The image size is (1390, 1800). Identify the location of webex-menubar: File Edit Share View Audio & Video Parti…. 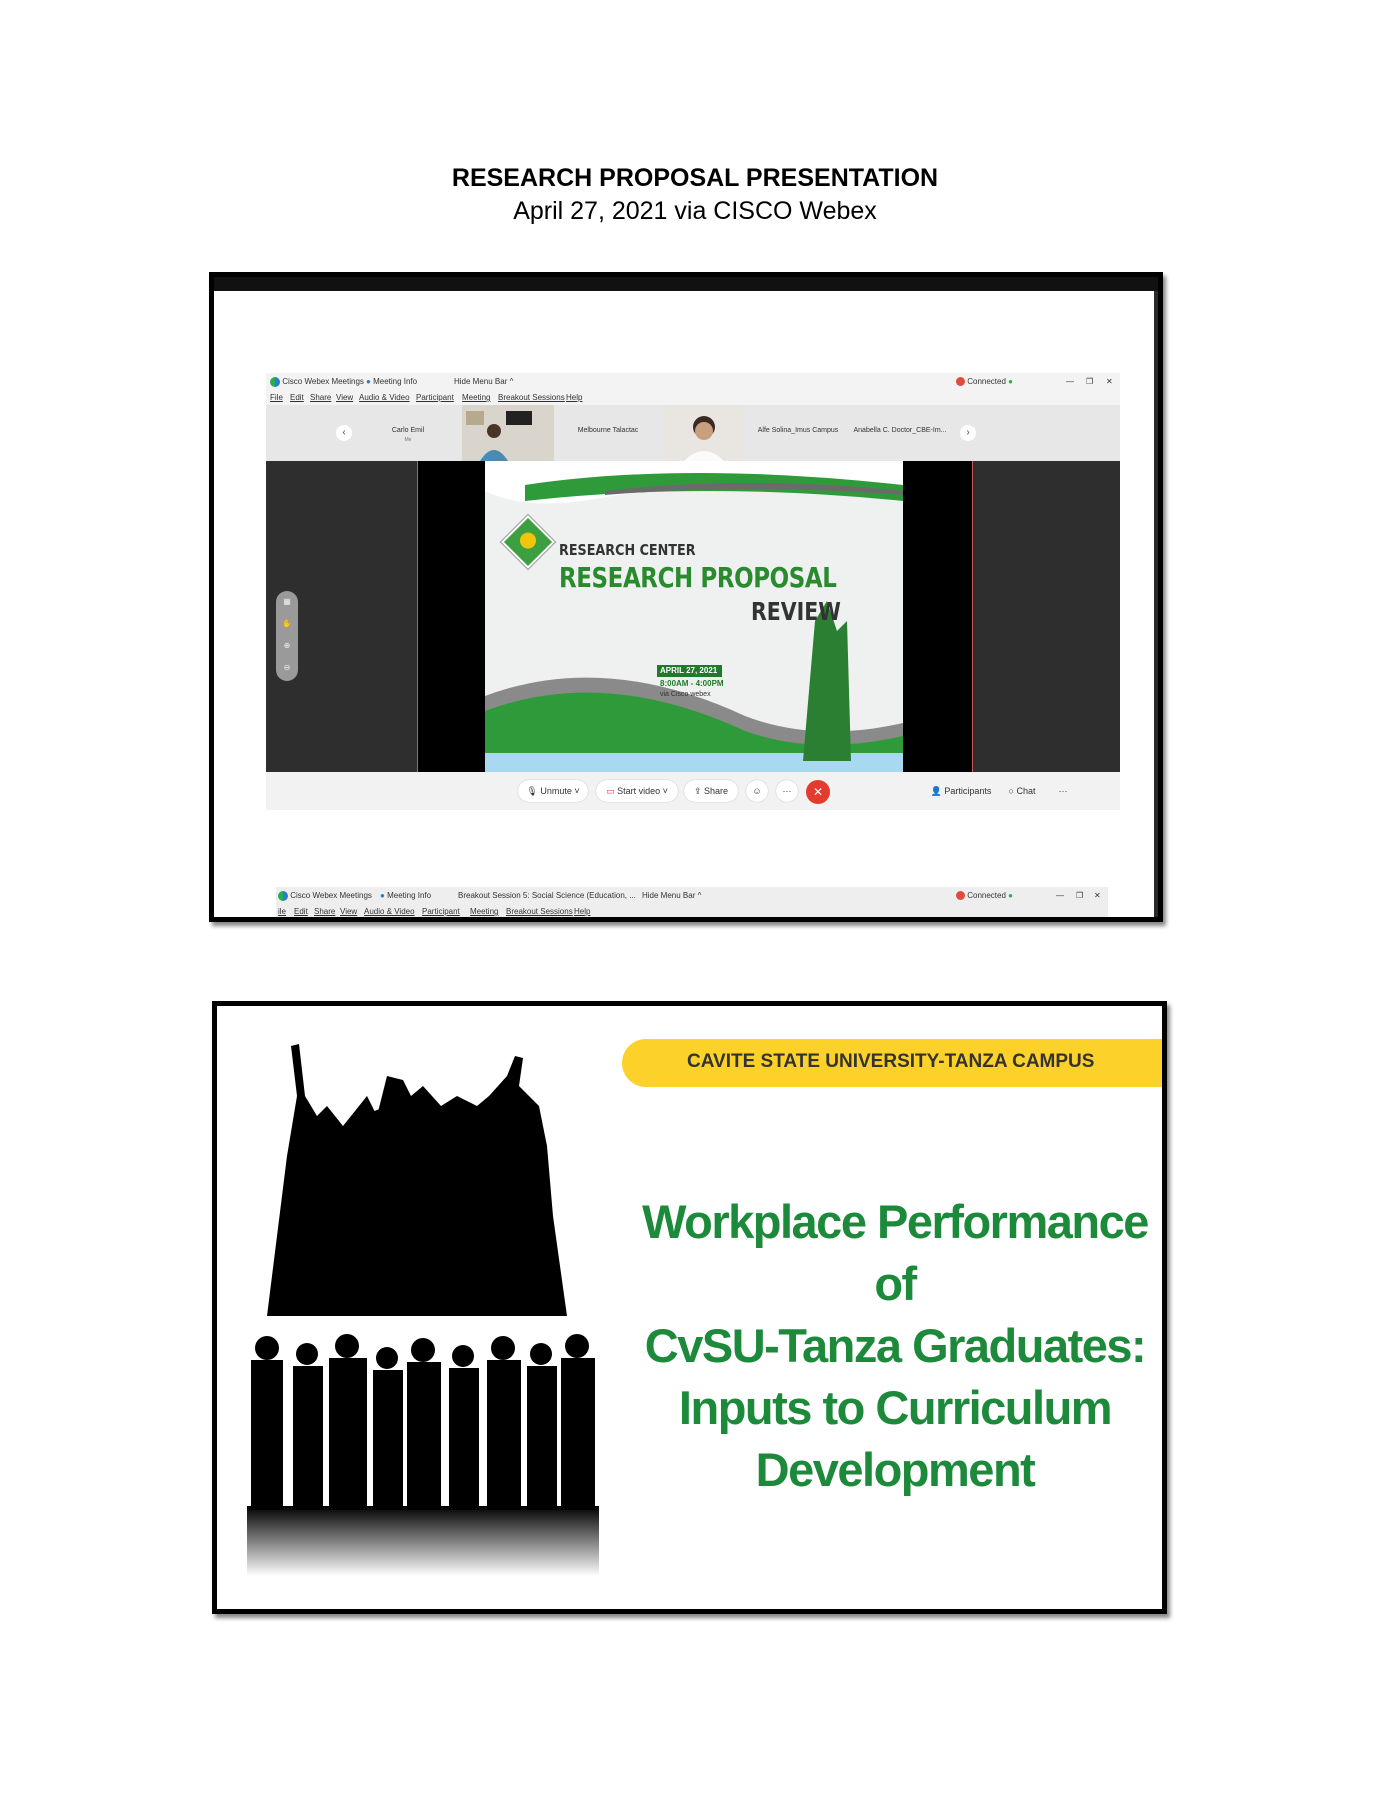
(693, 398).